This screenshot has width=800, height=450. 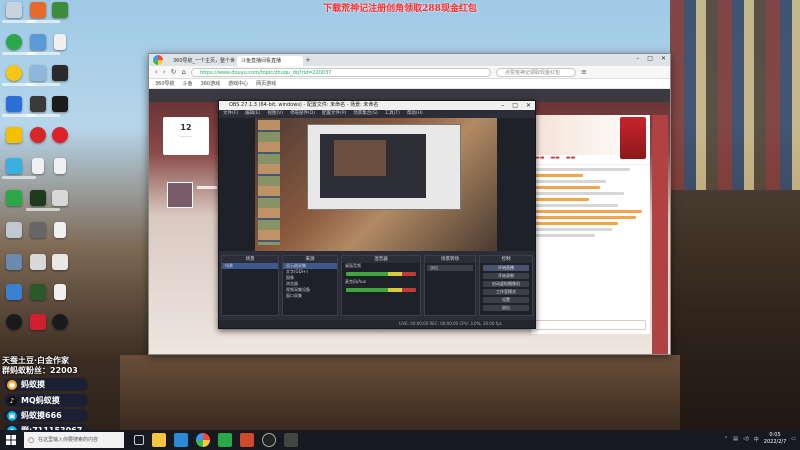 What do you see at coordinates (302, 114) in the screenshot?
I see `menu-docks: 停靠部件(D)` at bounding box center [302, 114].